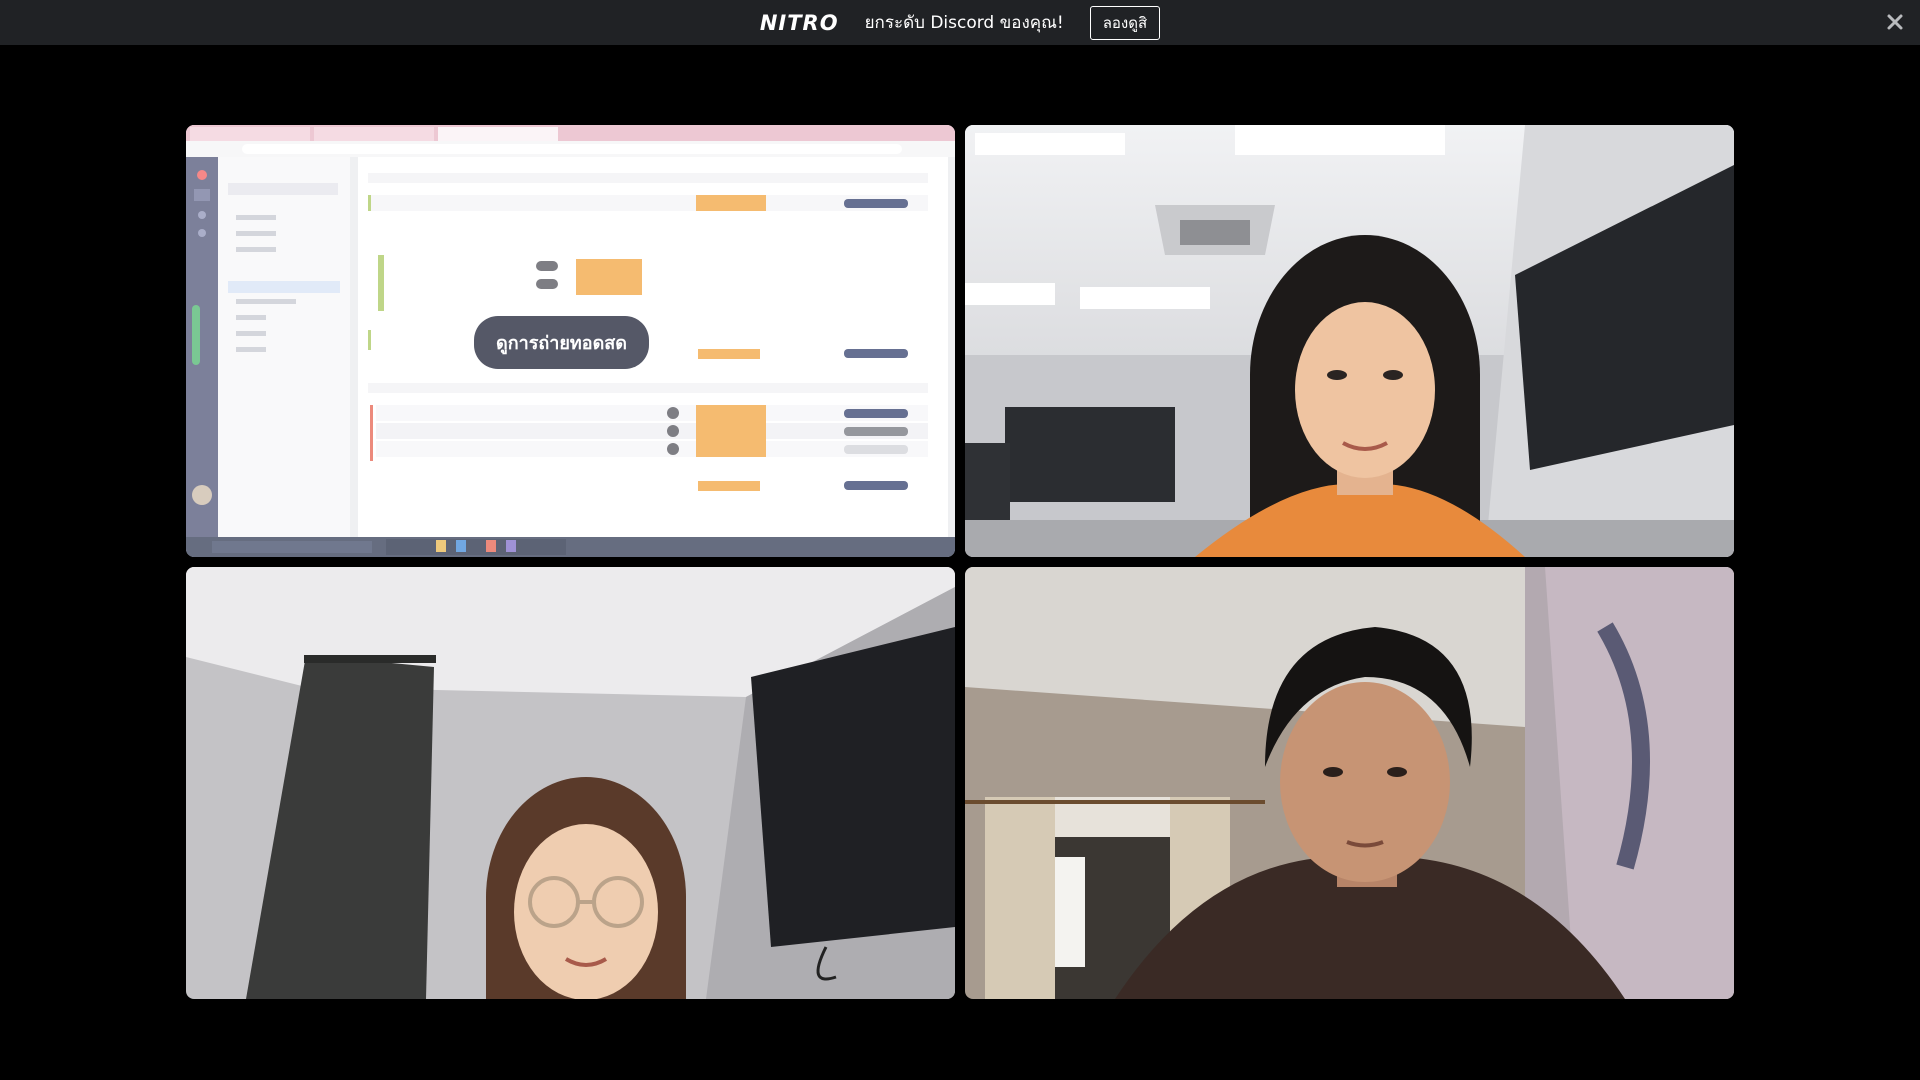 The width and height of the screenshot is (1920, 1080). I want to click on watch-stream-button: ดูการถ่ายทอดสด, so click(561, 342).